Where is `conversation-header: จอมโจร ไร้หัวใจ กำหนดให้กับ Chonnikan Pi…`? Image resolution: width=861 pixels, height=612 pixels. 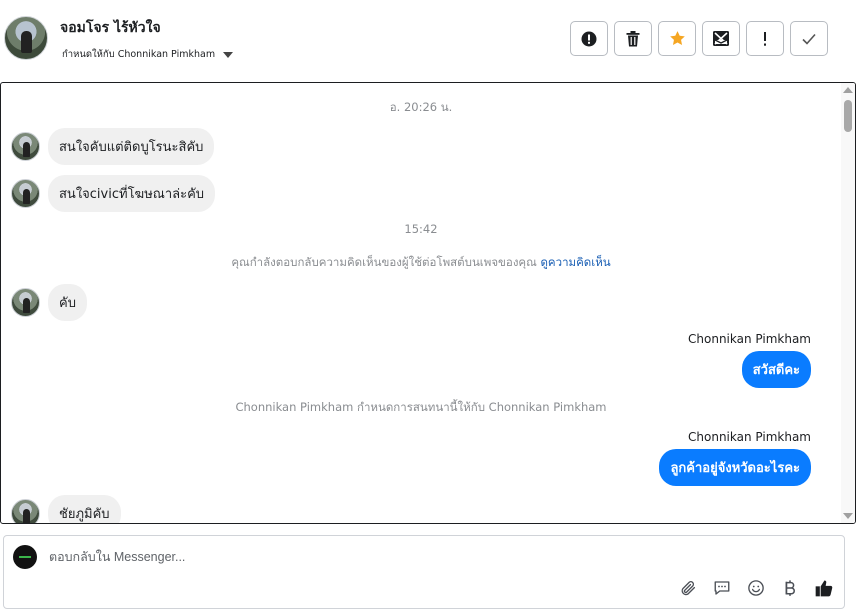 conversation-header: จอมโจร ไร้หัวใจ กำหนดให้กับ Chonnikan Pi… is located at coordinates (430, 41).